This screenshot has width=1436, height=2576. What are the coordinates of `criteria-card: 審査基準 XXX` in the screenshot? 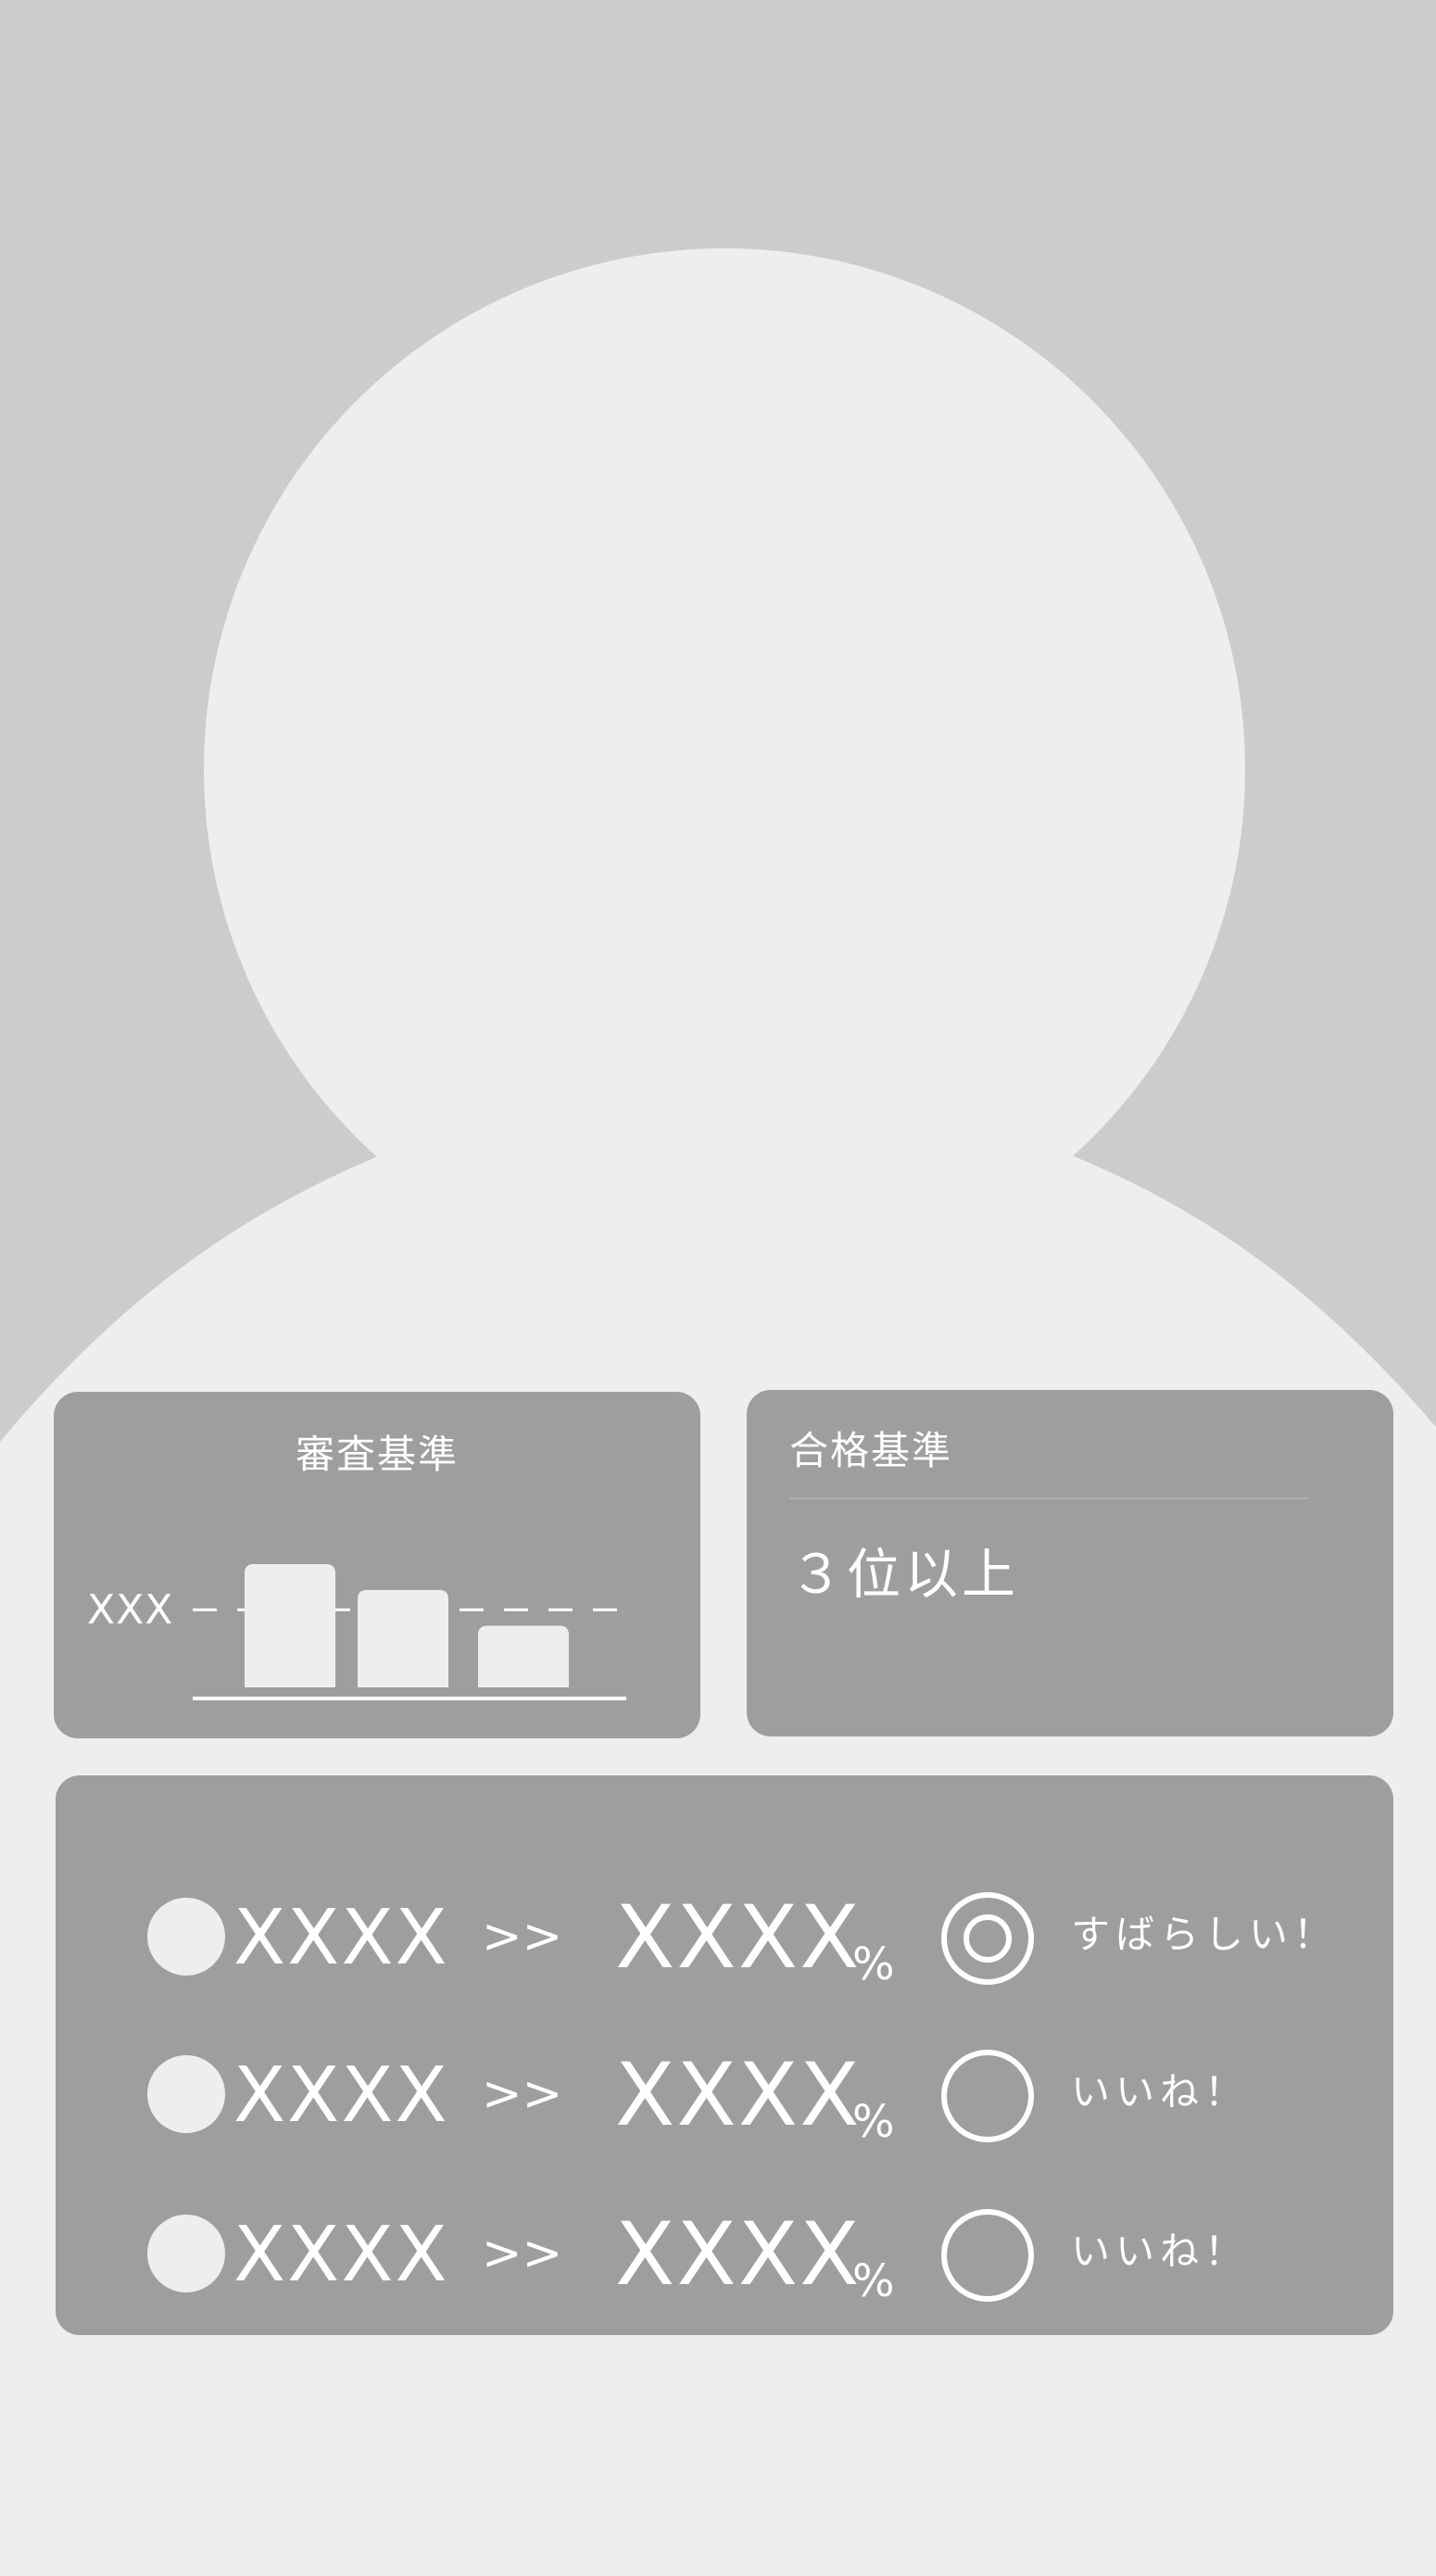 It's located at (377, 1565).